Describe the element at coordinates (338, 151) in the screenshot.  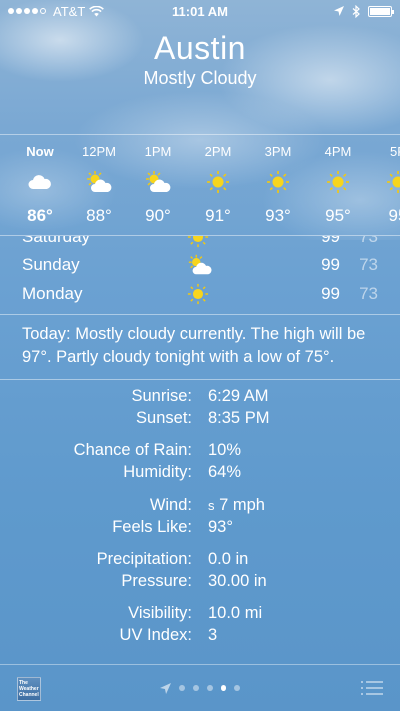
I see `hour-time: 4PM` at that location.